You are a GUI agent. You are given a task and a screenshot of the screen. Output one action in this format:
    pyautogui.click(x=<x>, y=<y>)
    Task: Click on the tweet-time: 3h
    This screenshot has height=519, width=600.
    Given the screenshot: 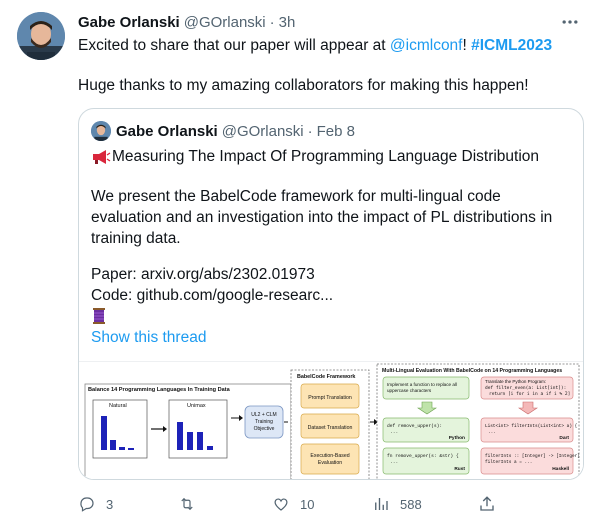 What is the action you would take?
    pyautogui.click(x=287, y=22)
    